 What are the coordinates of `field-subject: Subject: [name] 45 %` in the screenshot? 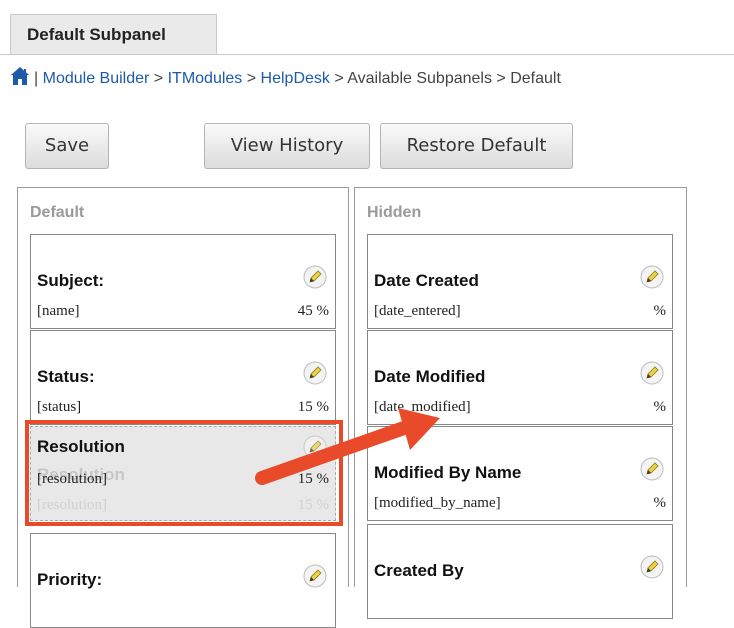 It's located at (183, 281).